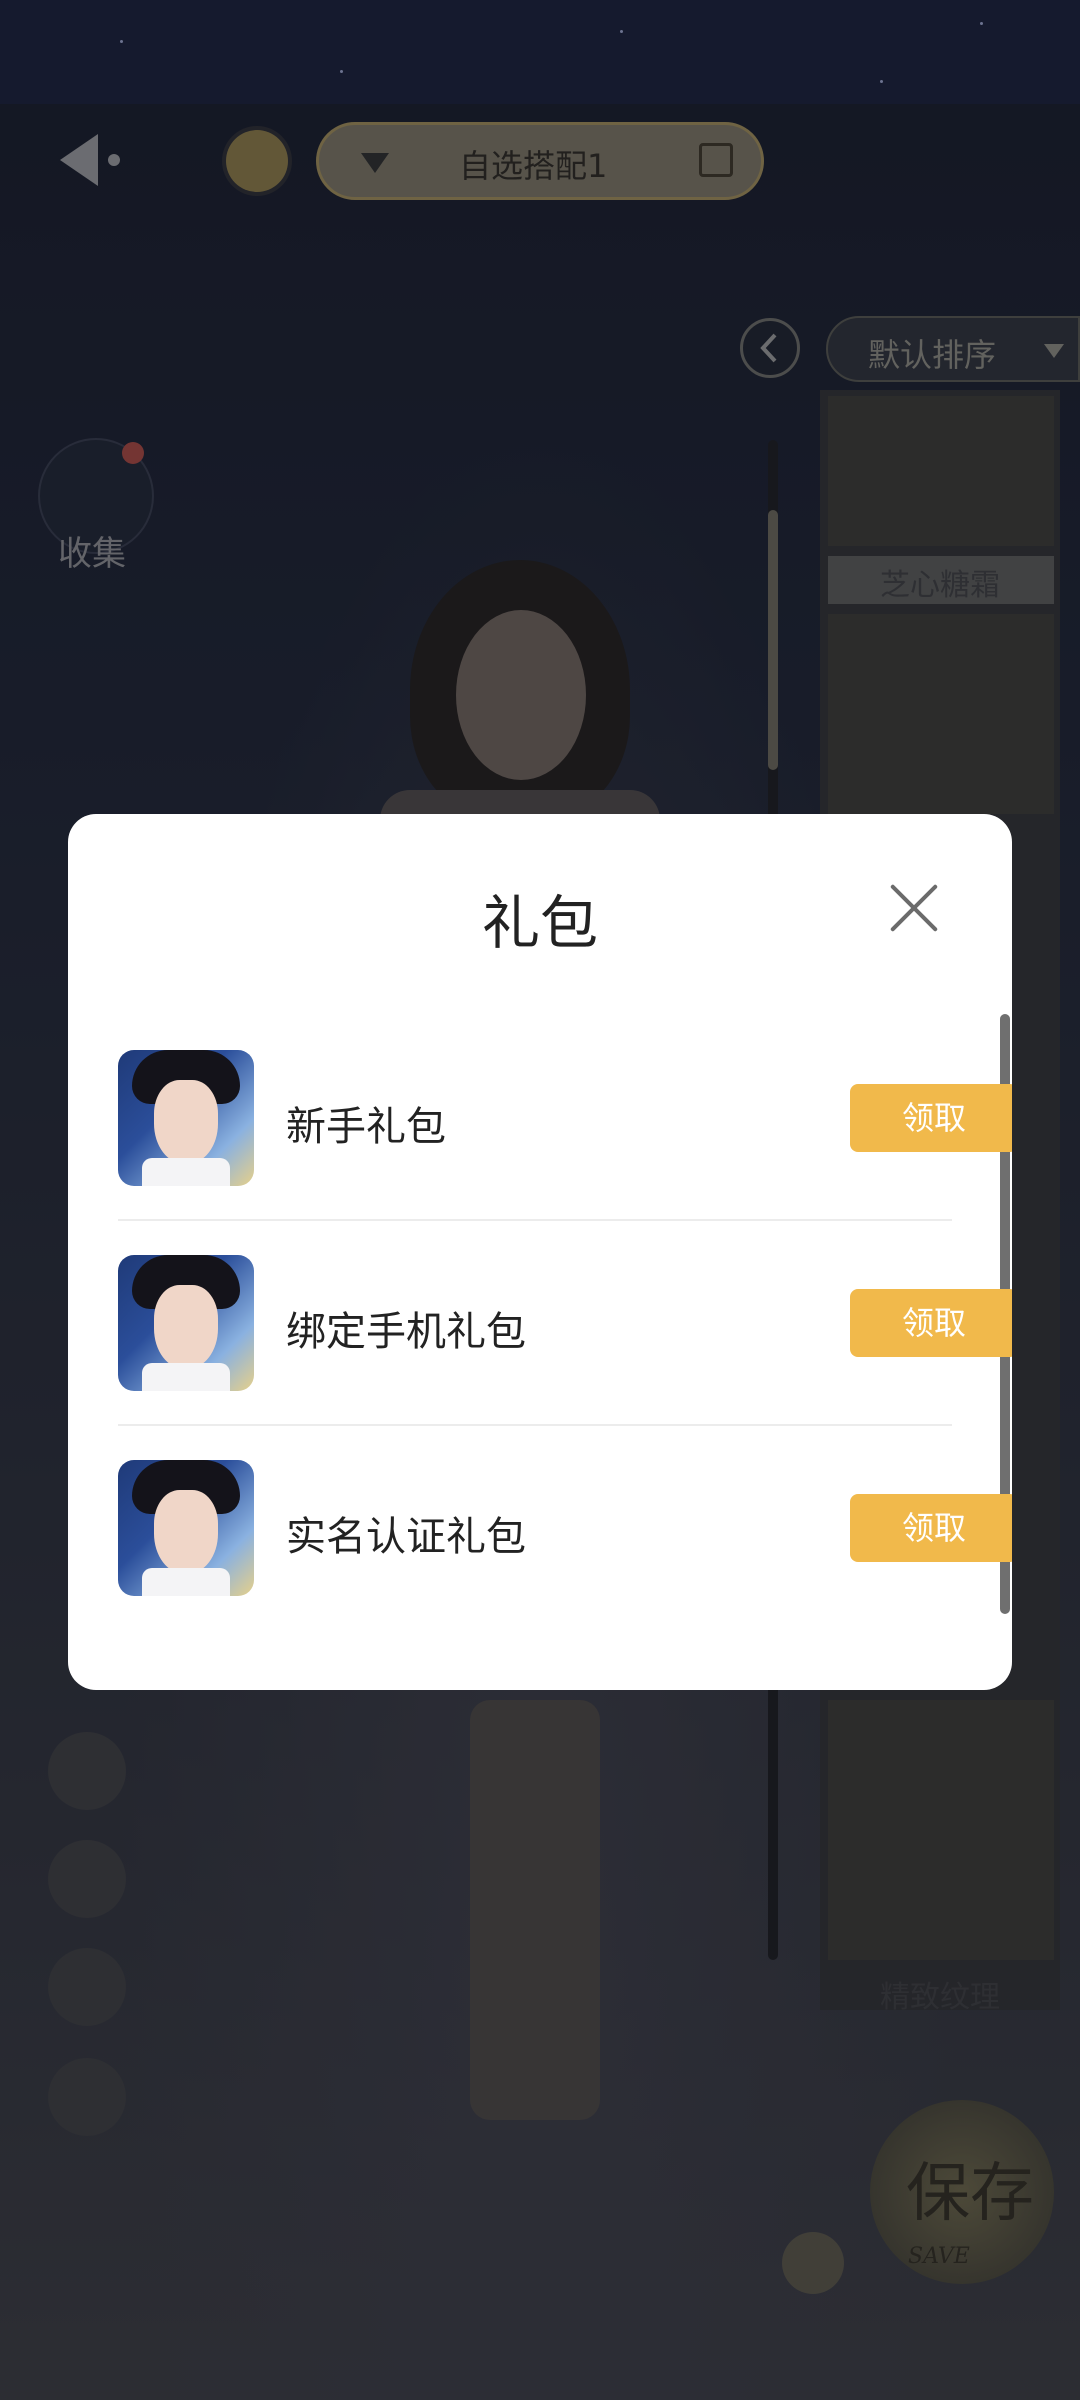  Describe the element at coordinates (540, 52) in the screenshot. I see `status-bar-area` at that location.